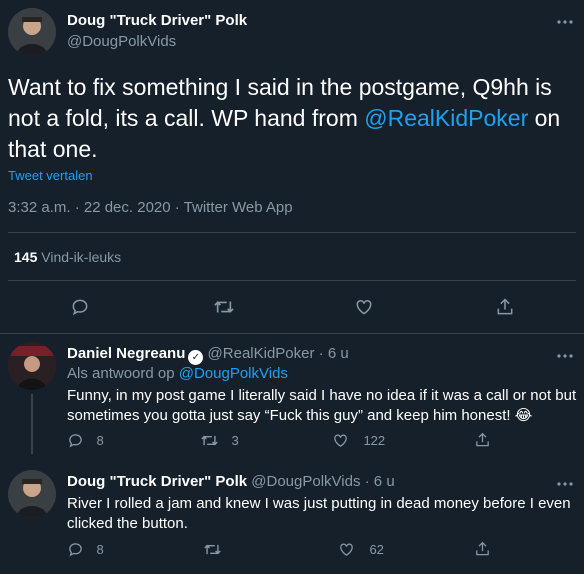  What do you see at coordinates (446, 118) in the screenshot?
I see `mention-link: @RealKidPoker` at bounding box center [446, 118].